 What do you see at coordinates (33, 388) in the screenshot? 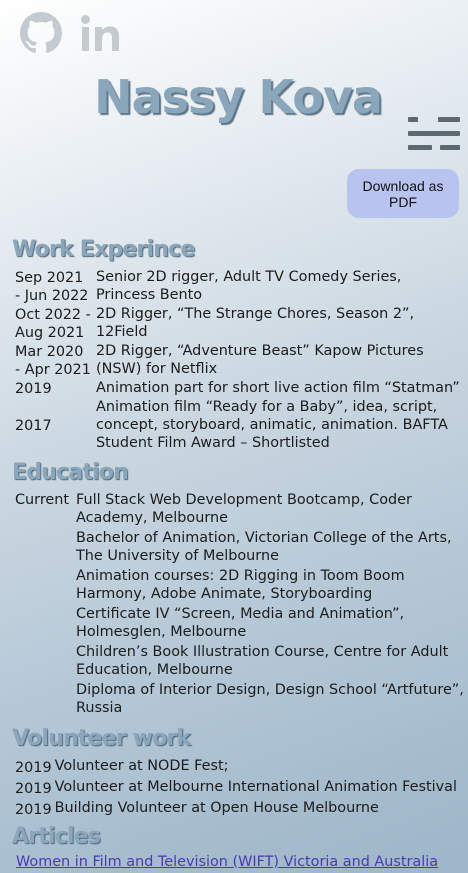
I see `work-date: 2019` at bounding box center [33, 388].